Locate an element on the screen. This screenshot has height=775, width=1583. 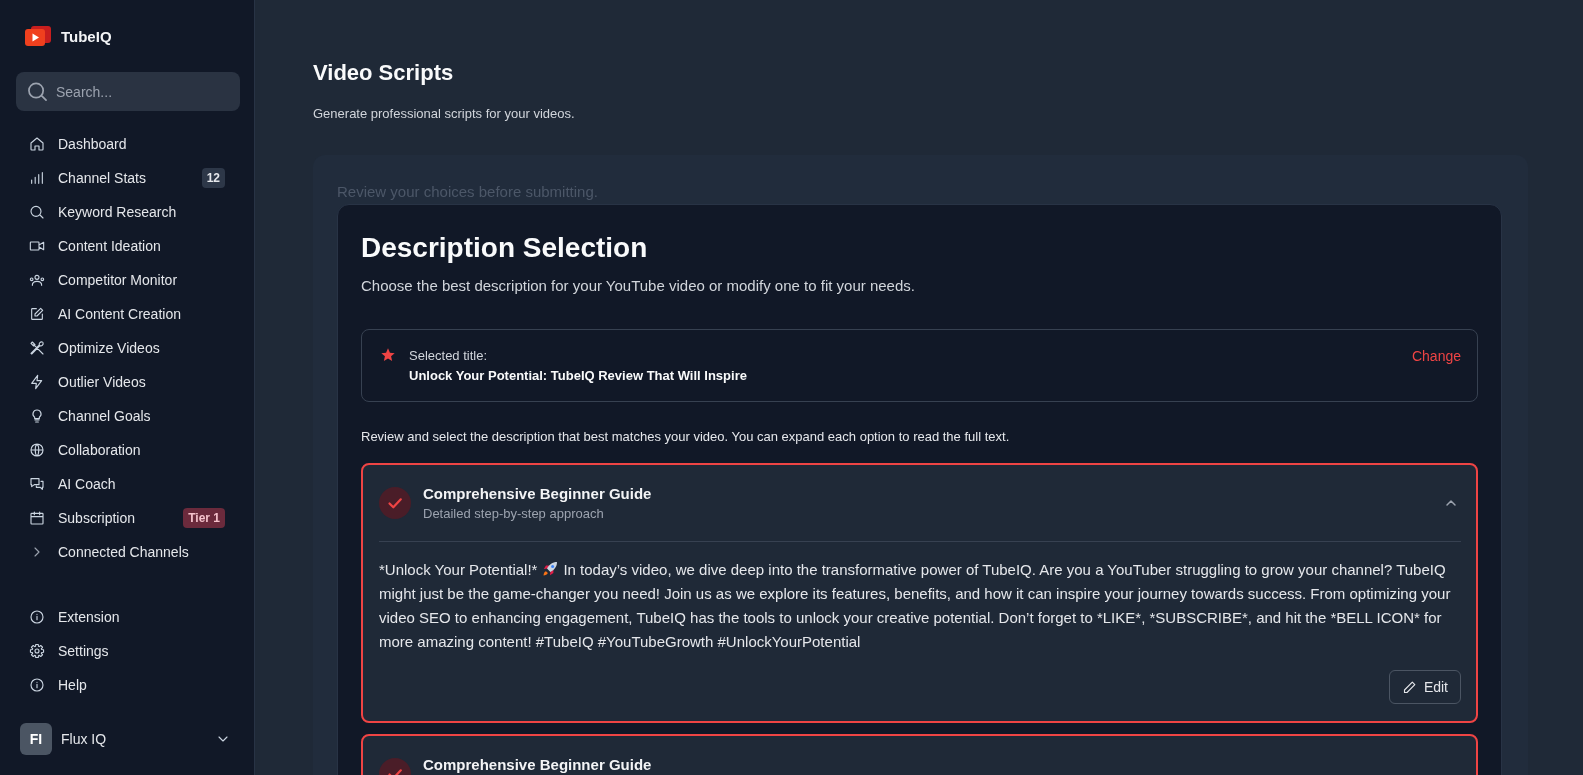
nav-link: Optimize Videos is located at coordinates (94, 348).